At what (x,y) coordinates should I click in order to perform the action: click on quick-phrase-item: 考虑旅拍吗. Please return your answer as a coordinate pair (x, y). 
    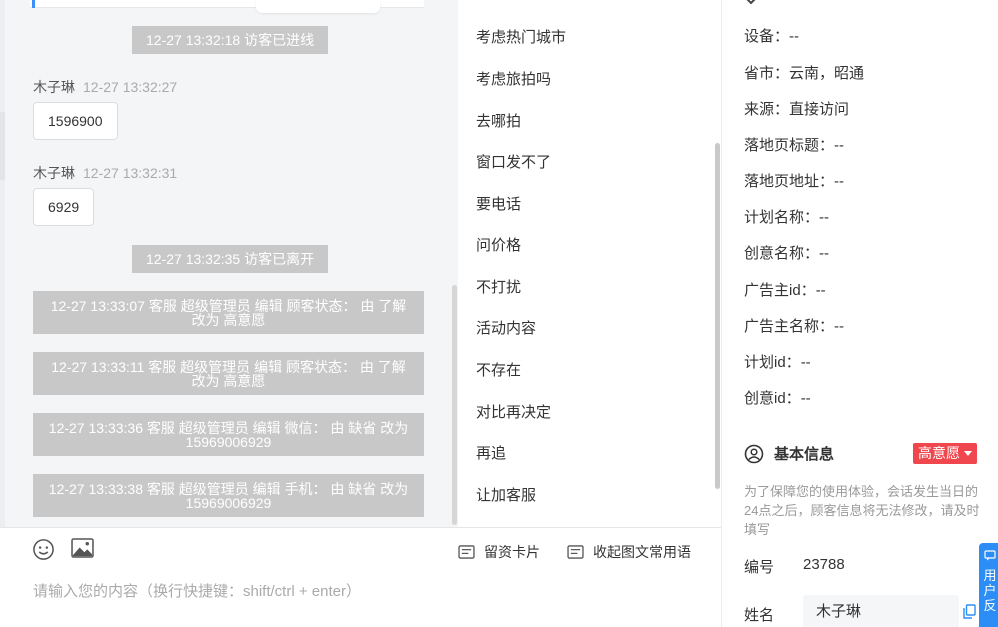
    Looking at the image, I should click on (513, 78).